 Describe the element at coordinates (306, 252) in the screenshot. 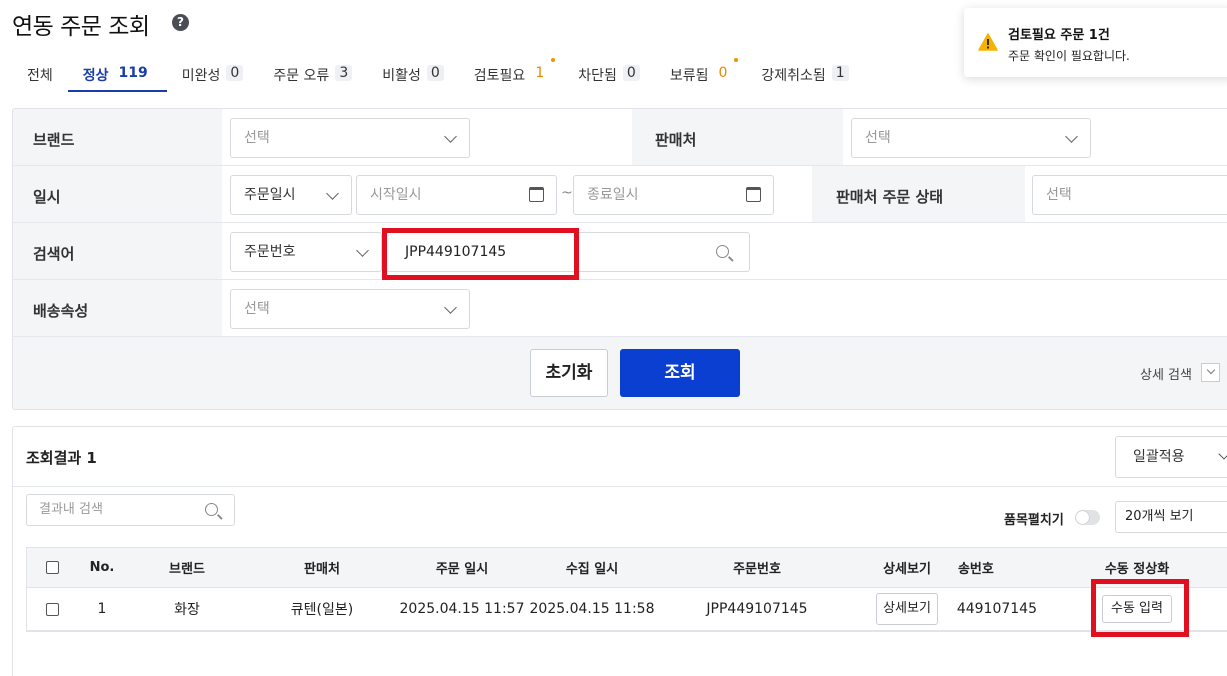

I see `keyword-type-select: 주문번호` at that location.